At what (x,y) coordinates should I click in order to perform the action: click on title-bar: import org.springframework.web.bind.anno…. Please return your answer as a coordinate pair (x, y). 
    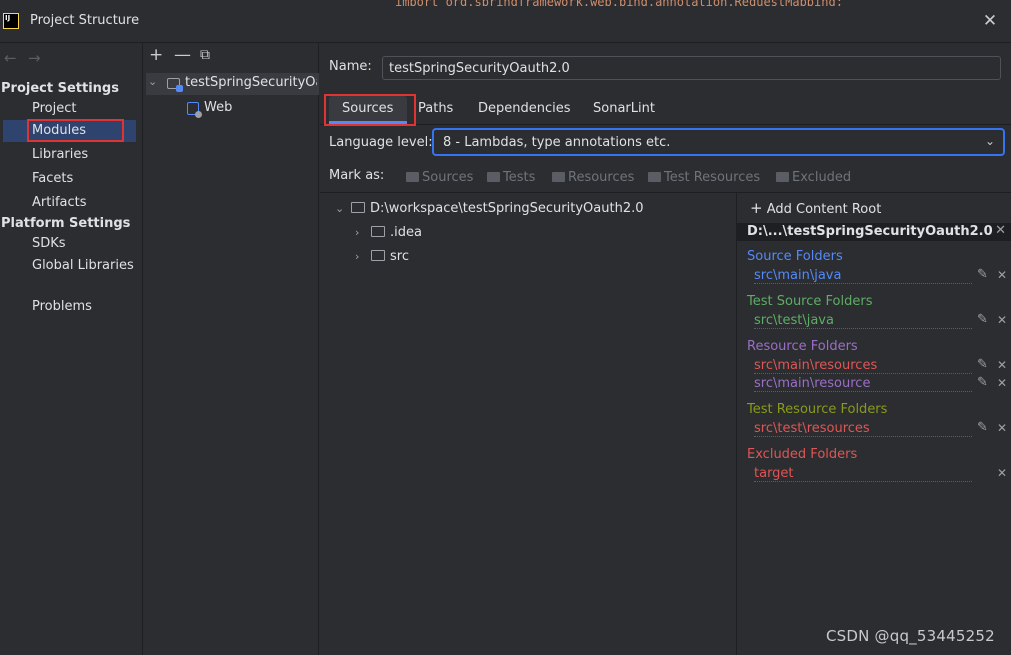
    Looking at the image, I should click on (505, 21).